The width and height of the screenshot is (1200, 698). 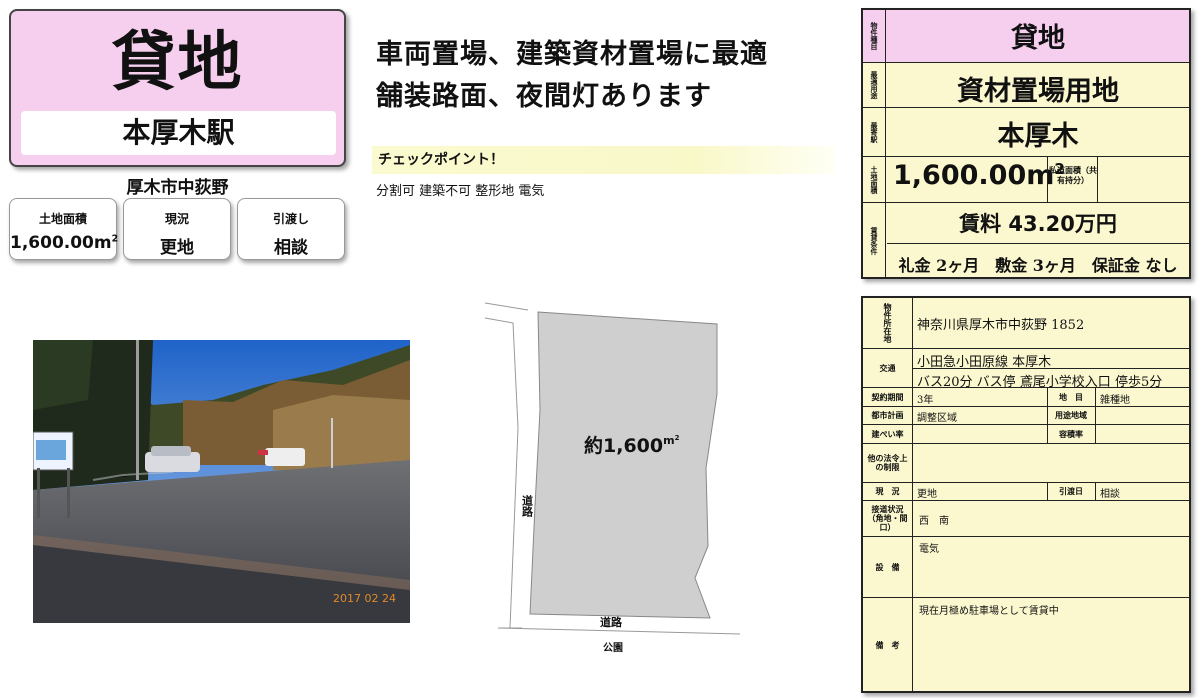 What do you see at coordinates (611, 622) in the screenshot?
I see `plot-road-bottom: 道路` at bounding box center [611, 622].